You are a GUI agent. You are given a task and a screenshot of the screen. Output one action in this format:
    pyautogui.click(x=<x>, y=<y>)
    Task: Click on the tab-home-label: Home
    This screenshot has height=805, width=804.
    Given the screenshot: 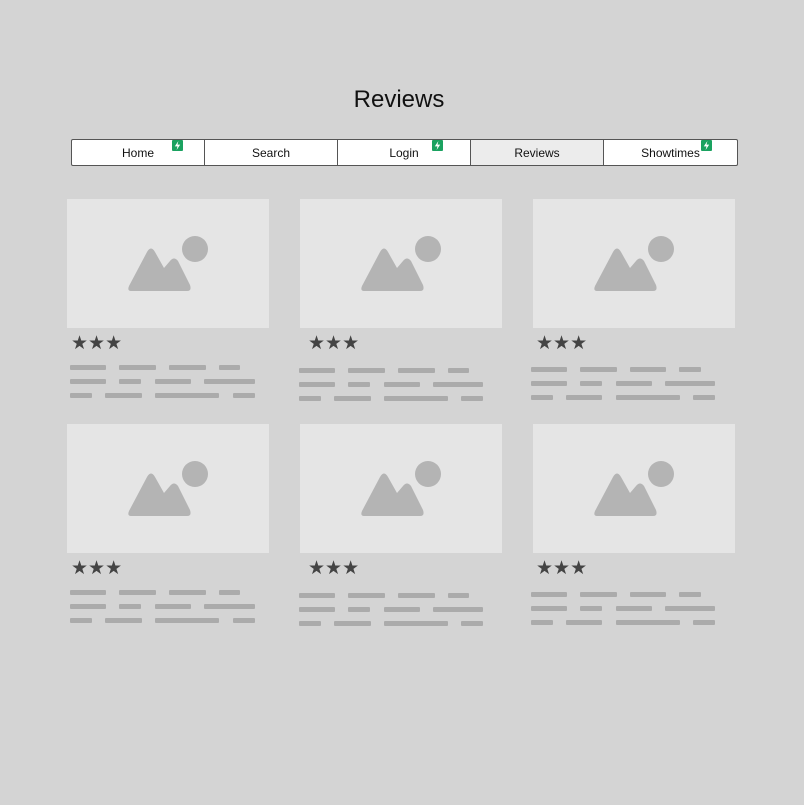 What is the action you would take?
    pyautogui.click(x=137, y=152)
    